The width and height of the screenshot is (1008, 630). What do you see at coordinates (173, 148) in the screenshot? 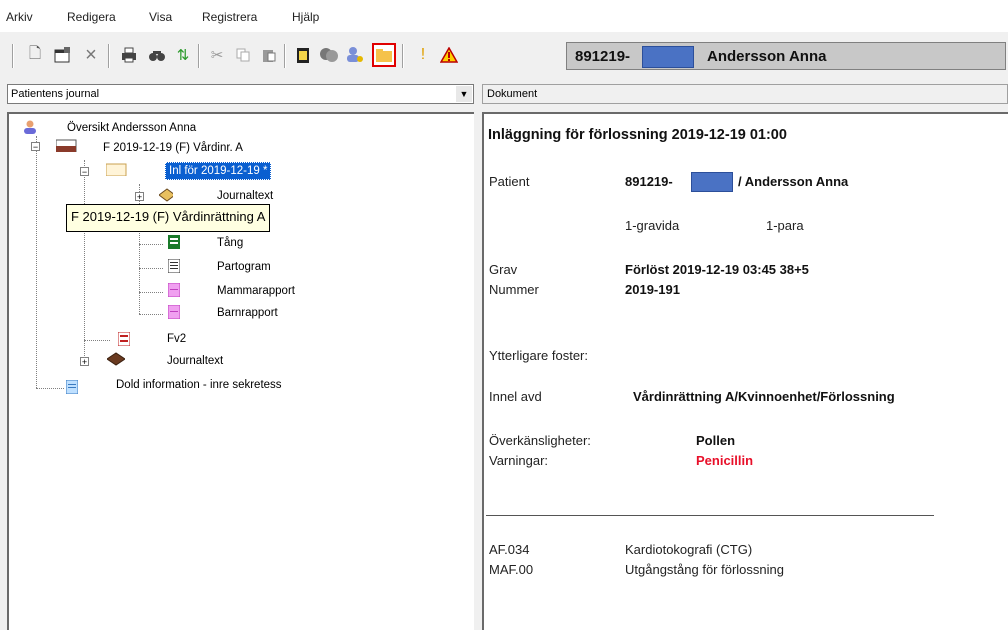
I see `tree-item-episode: F 2019-12-19 (F) Vårdinr. A` at bounding box center [173, 148].